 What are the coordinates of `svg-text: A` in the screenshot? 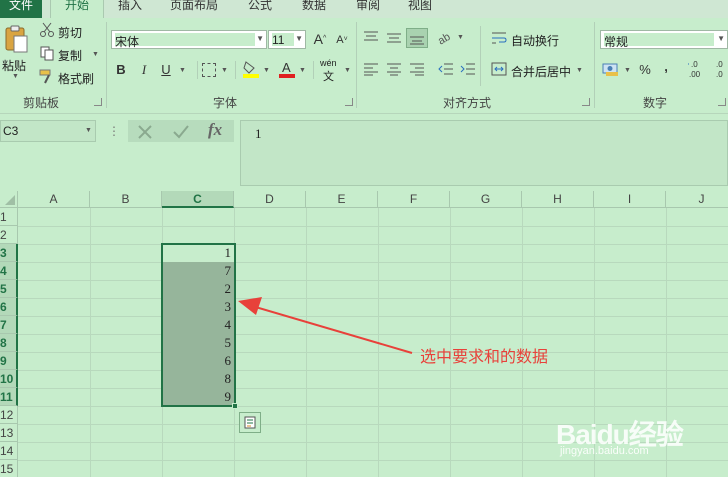 It's located at (286, 67).